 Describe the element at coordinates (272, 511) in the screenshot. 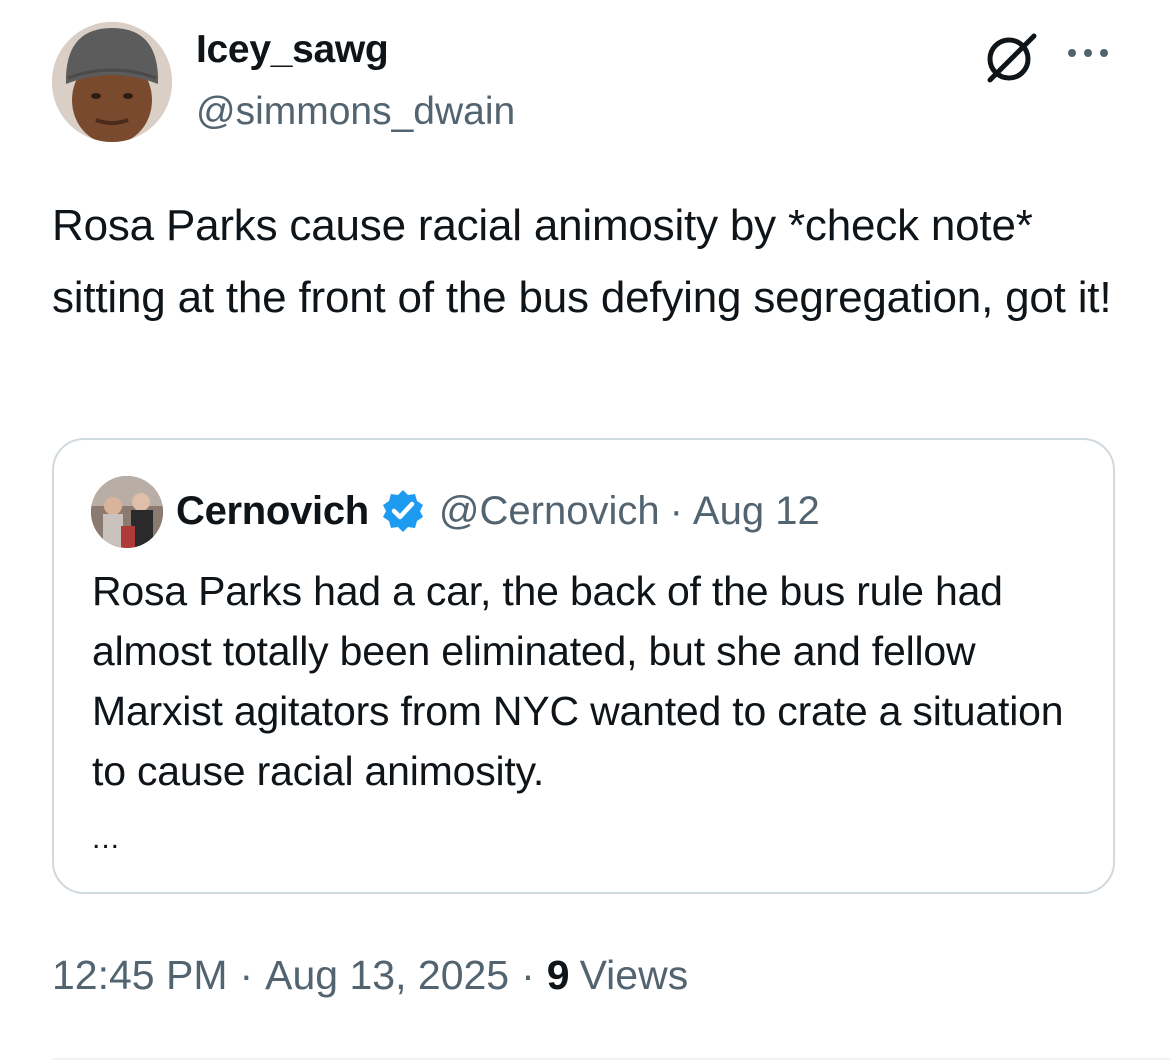

I see `quoted-author-display-name: Cernovich` at that location.